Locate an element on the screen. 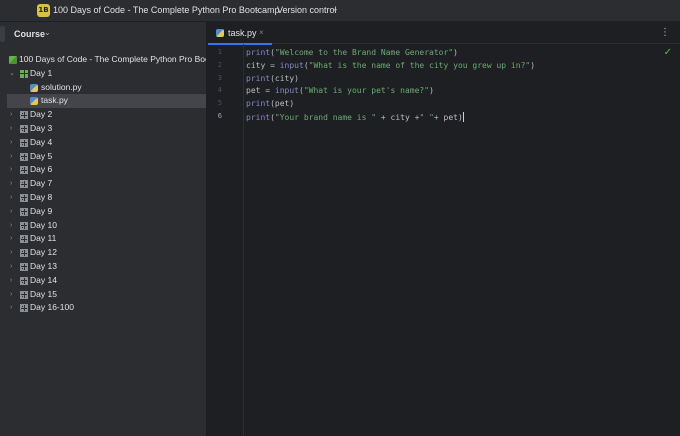 The height and width of the screenshot is (436, 680). tree-item-day: › Day 9 is located at coordinates (106, 212).